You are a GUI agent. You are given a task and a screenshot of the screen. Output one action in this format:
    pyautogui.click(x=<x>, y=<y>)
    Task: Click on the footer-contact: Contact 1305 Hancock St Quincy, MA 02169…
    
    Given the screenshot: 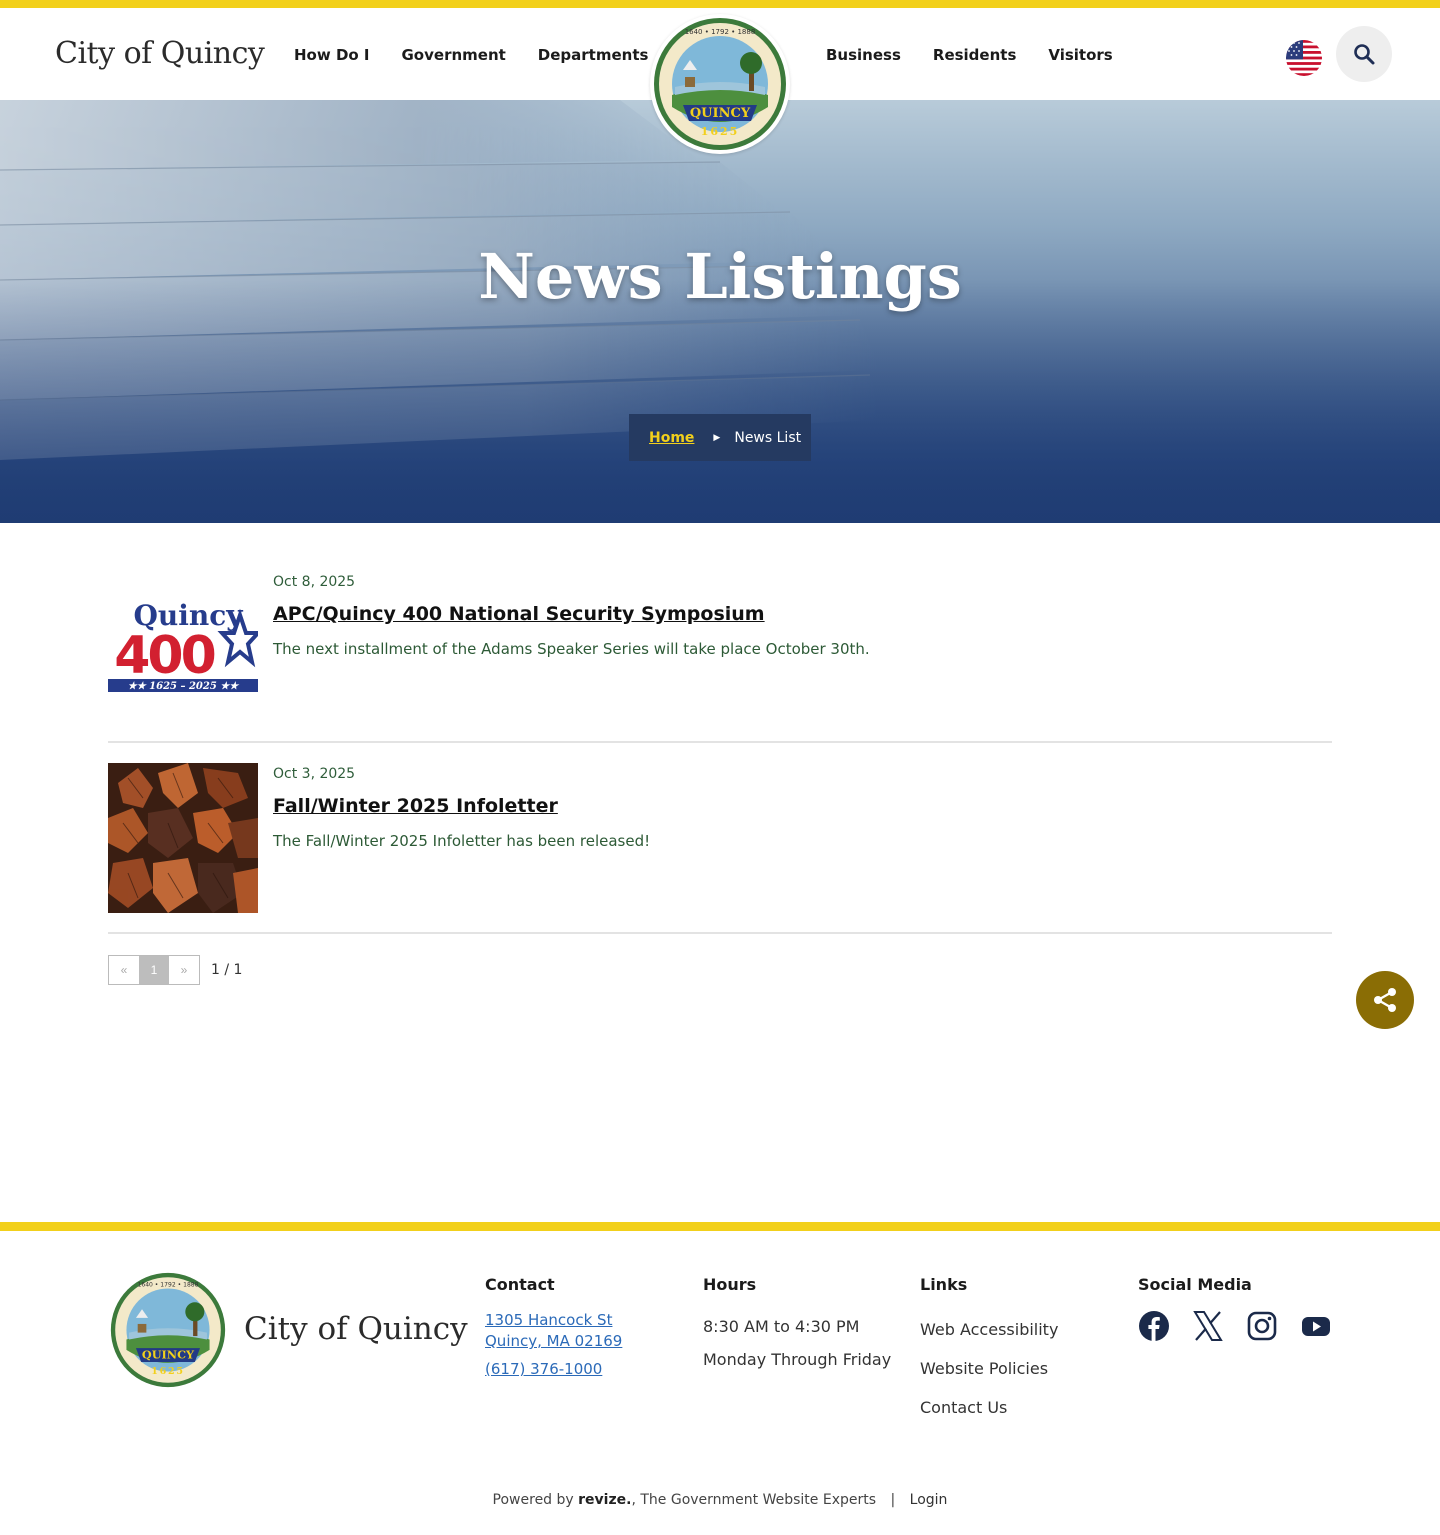 What is the action you would take?
    pyautogui.click(x=553, y=1327)
    